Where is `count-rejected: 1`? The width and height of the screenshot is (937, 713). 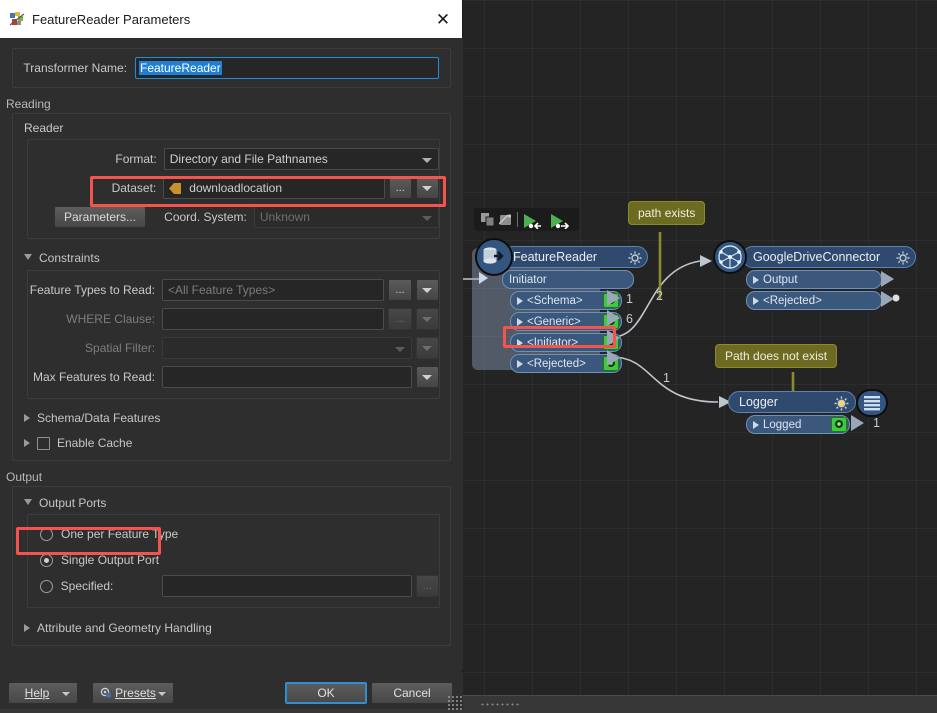 count-rejected: 1 is located at coordinates (666, 378).